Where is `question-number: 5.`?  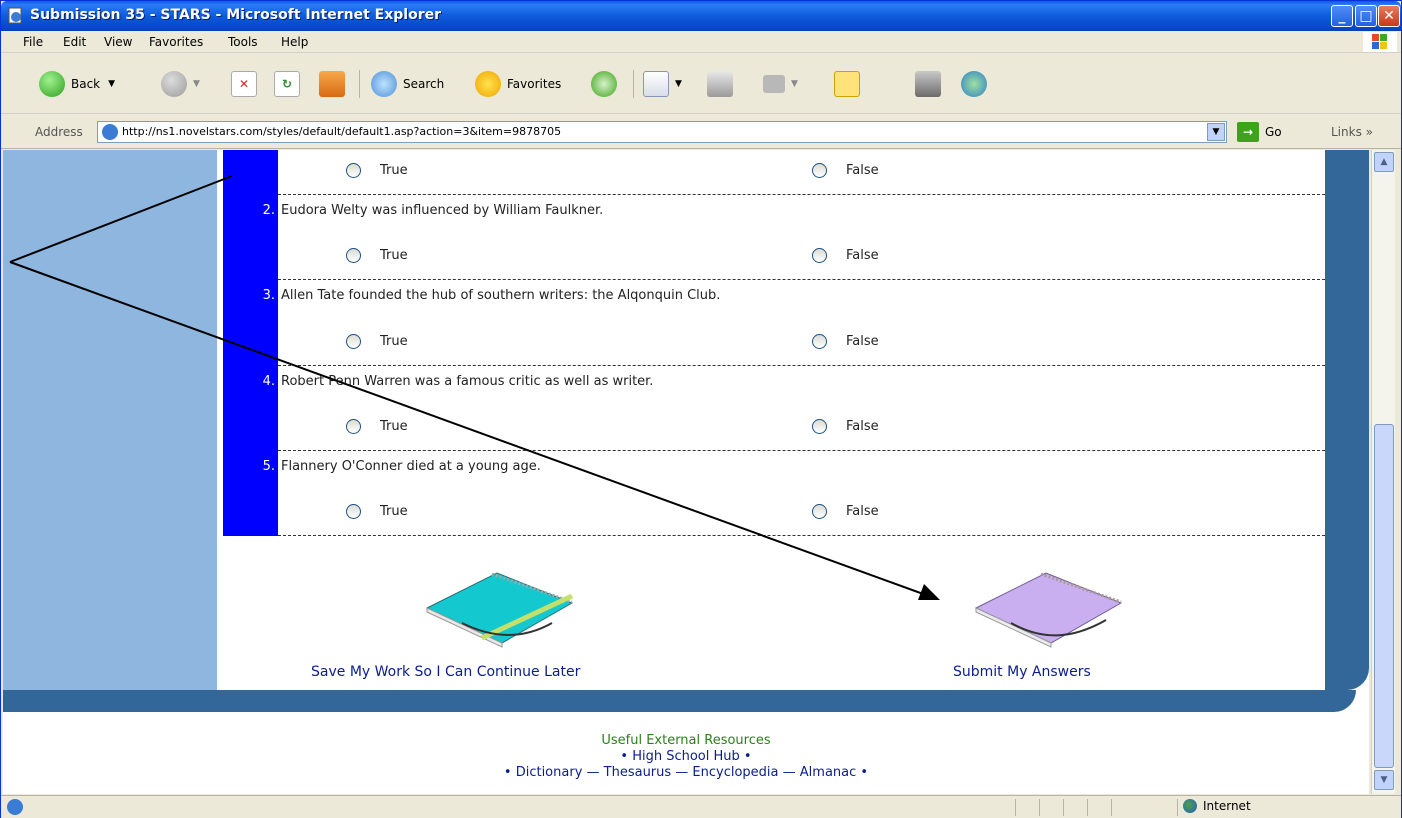
question-number: 5. is located at coordinates (268, 466).